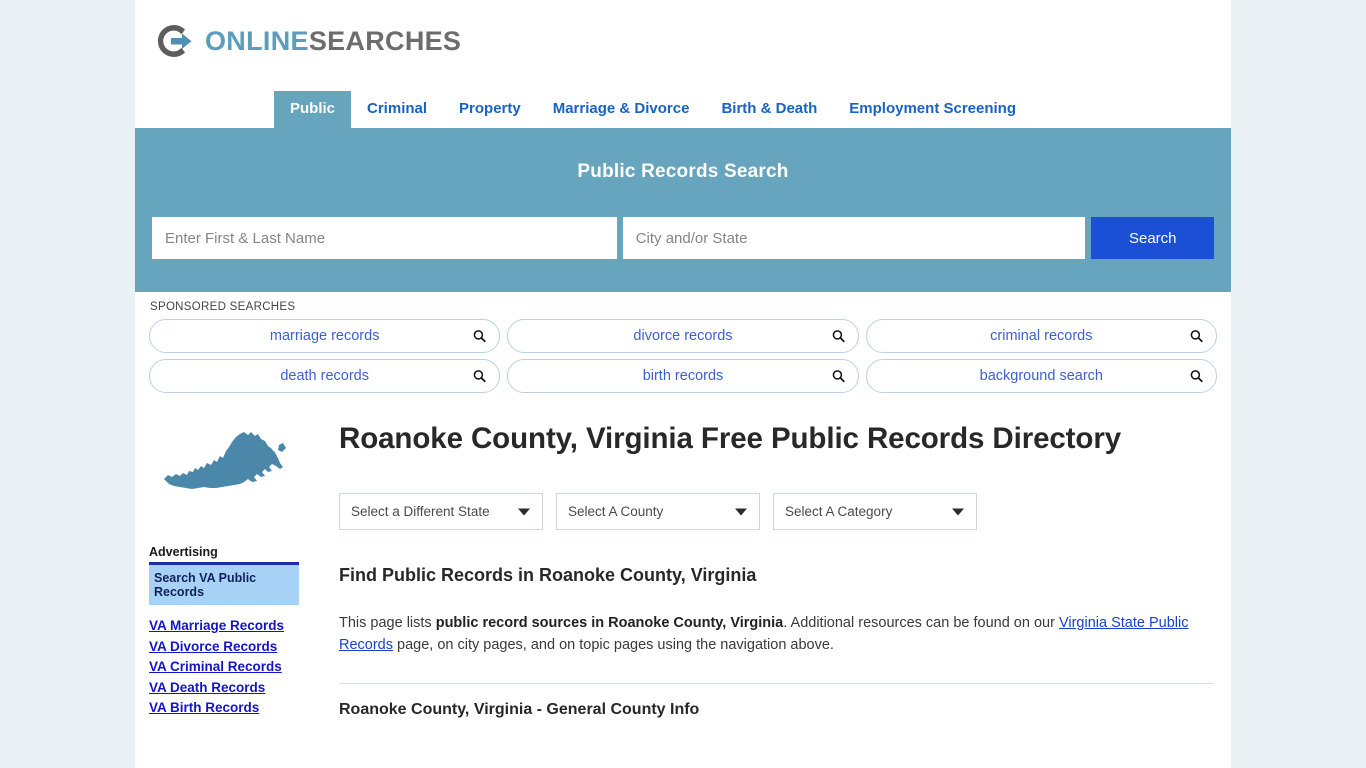  I want to click on category-select-label: Select A Category, so click(839, 511).